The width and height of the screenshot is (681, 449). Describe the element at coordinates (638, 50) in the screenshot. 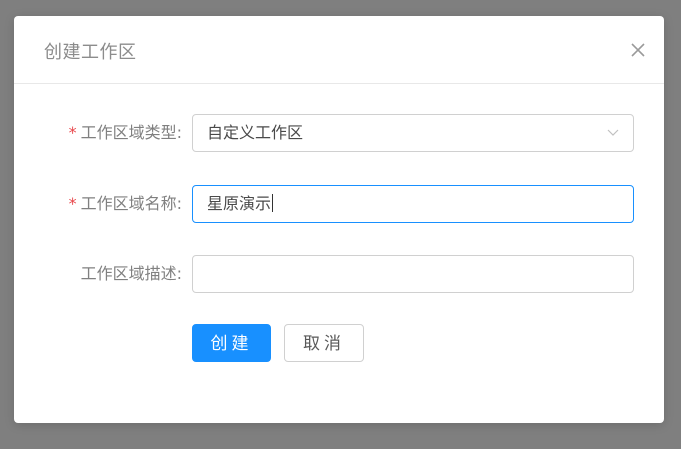

I see `close-icon` at that location.